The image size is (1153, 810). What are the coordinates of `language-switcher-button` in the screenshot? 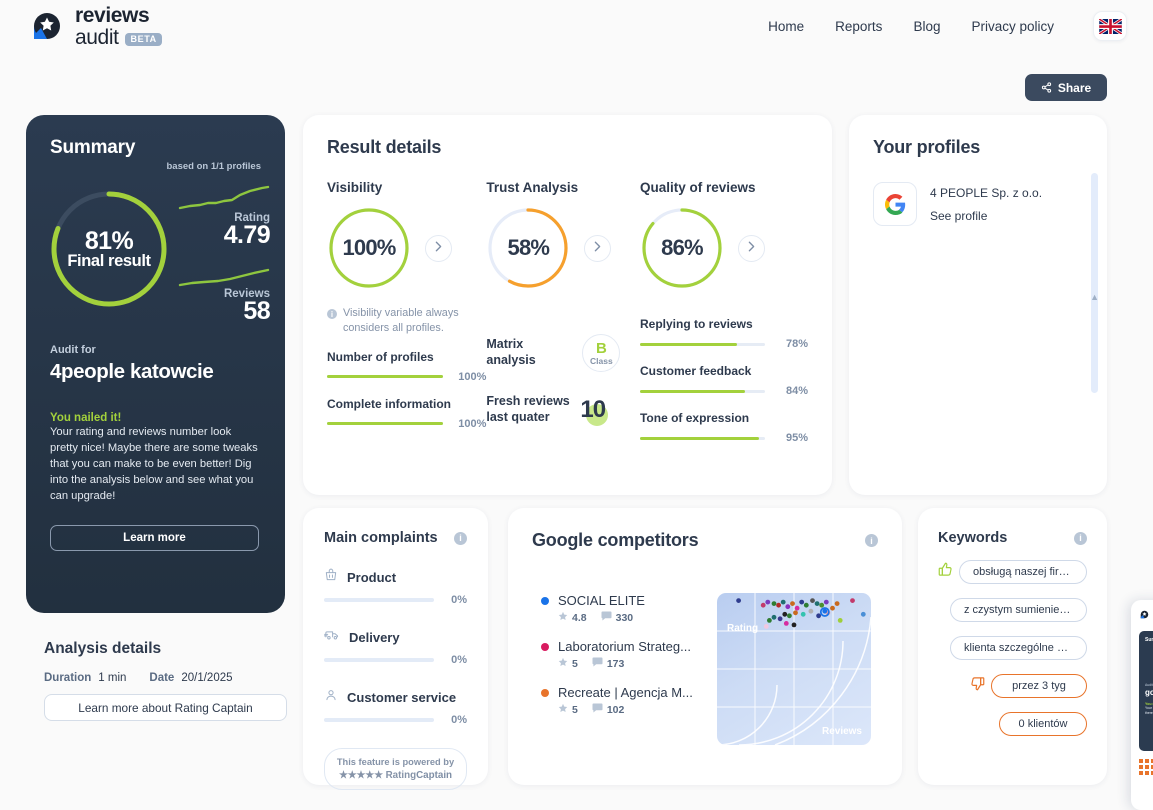 It's located at (1110, 26).